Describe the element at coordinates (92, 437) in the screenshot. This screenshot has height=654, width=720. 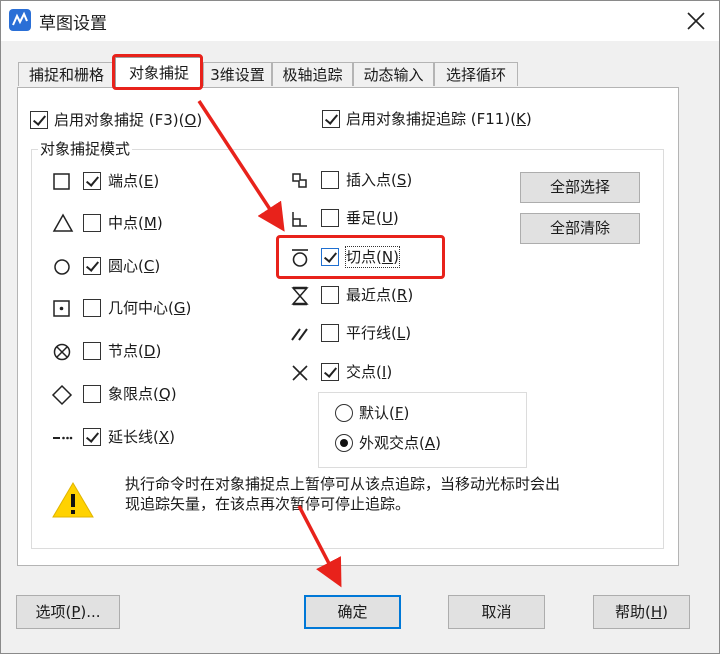
I see `extension-checkbox` at that location.